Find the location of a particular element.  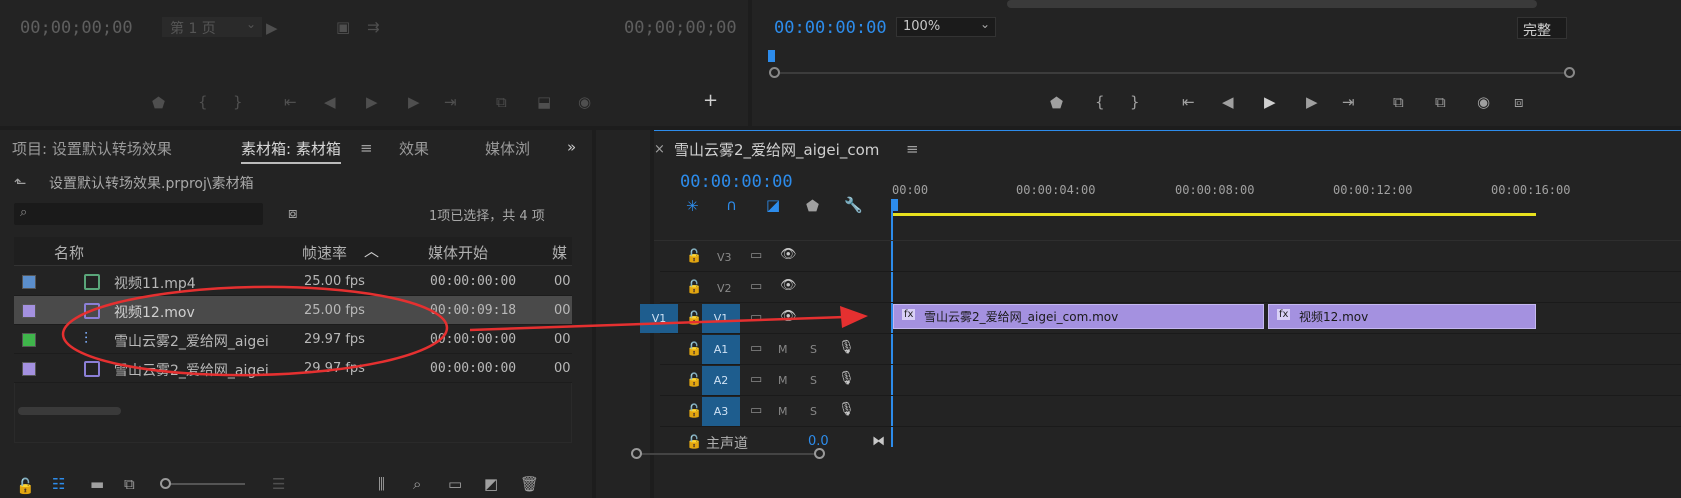

zoom-slider is located at coordinates (205, 484).